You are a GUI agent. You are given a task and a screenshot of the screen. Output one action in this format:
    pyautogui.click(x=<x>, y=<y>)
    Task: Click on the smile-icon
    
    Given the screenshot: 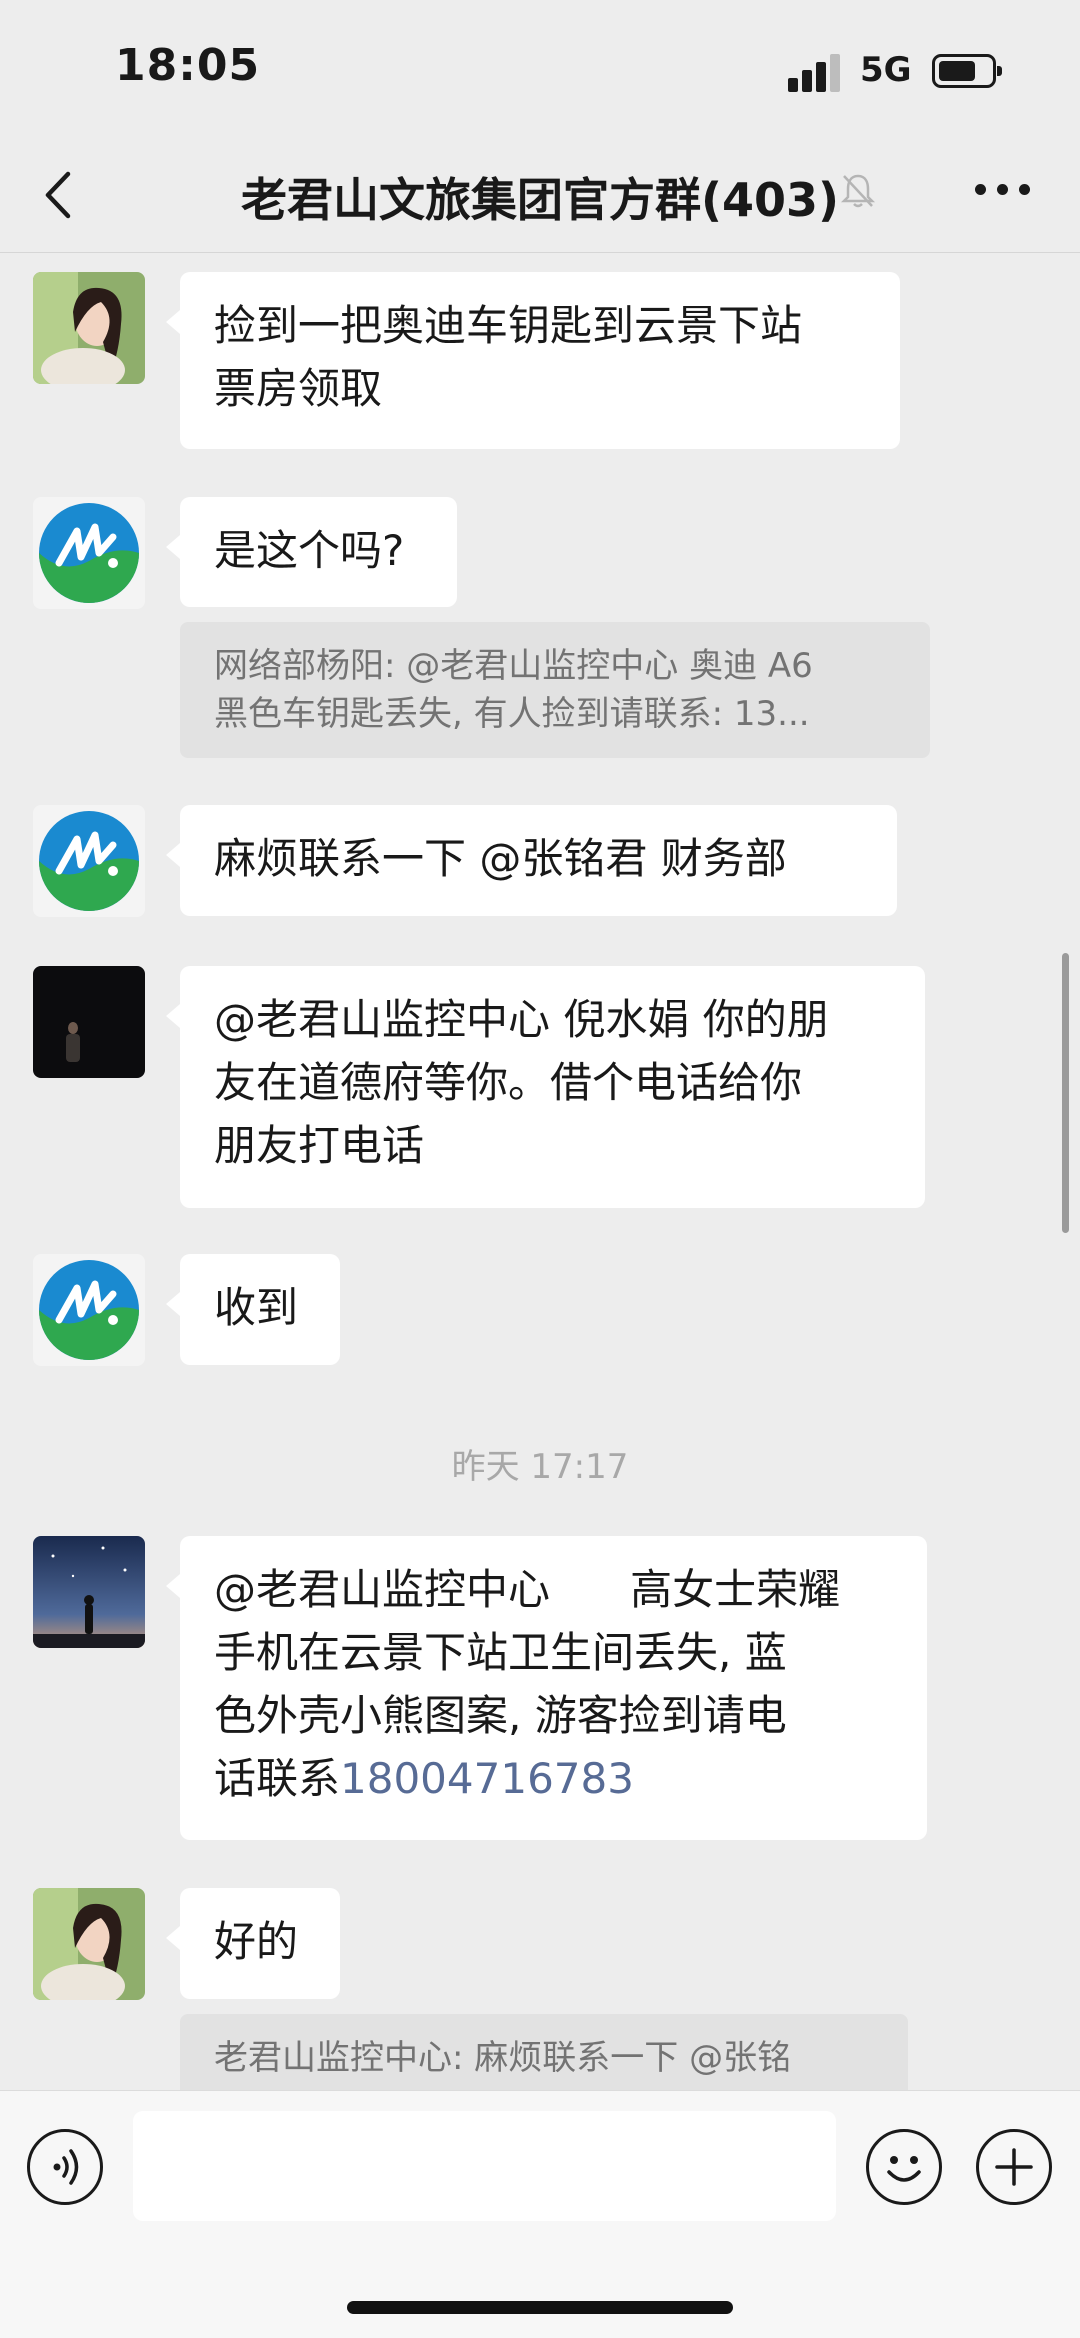 What is the action you would take?
    pyautogui.click(x=904, y=2169)
    